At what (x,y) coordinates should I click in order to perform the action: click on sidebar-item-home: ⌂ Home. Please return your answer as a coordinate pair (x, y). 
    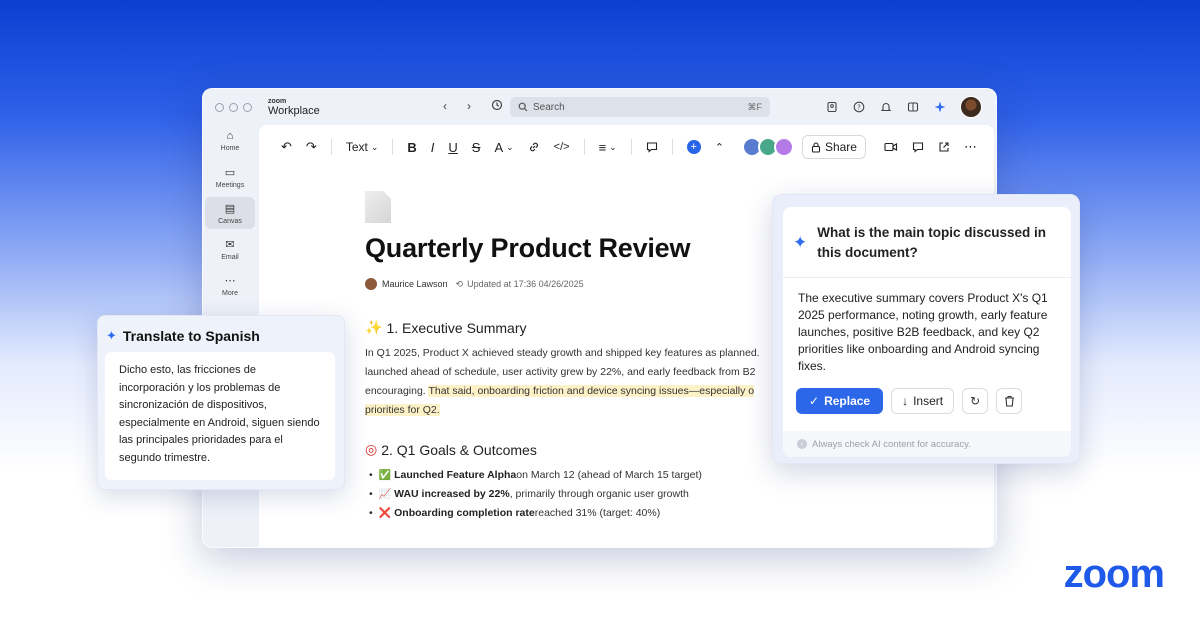
    Looking at the image, I should click on (230, 141).